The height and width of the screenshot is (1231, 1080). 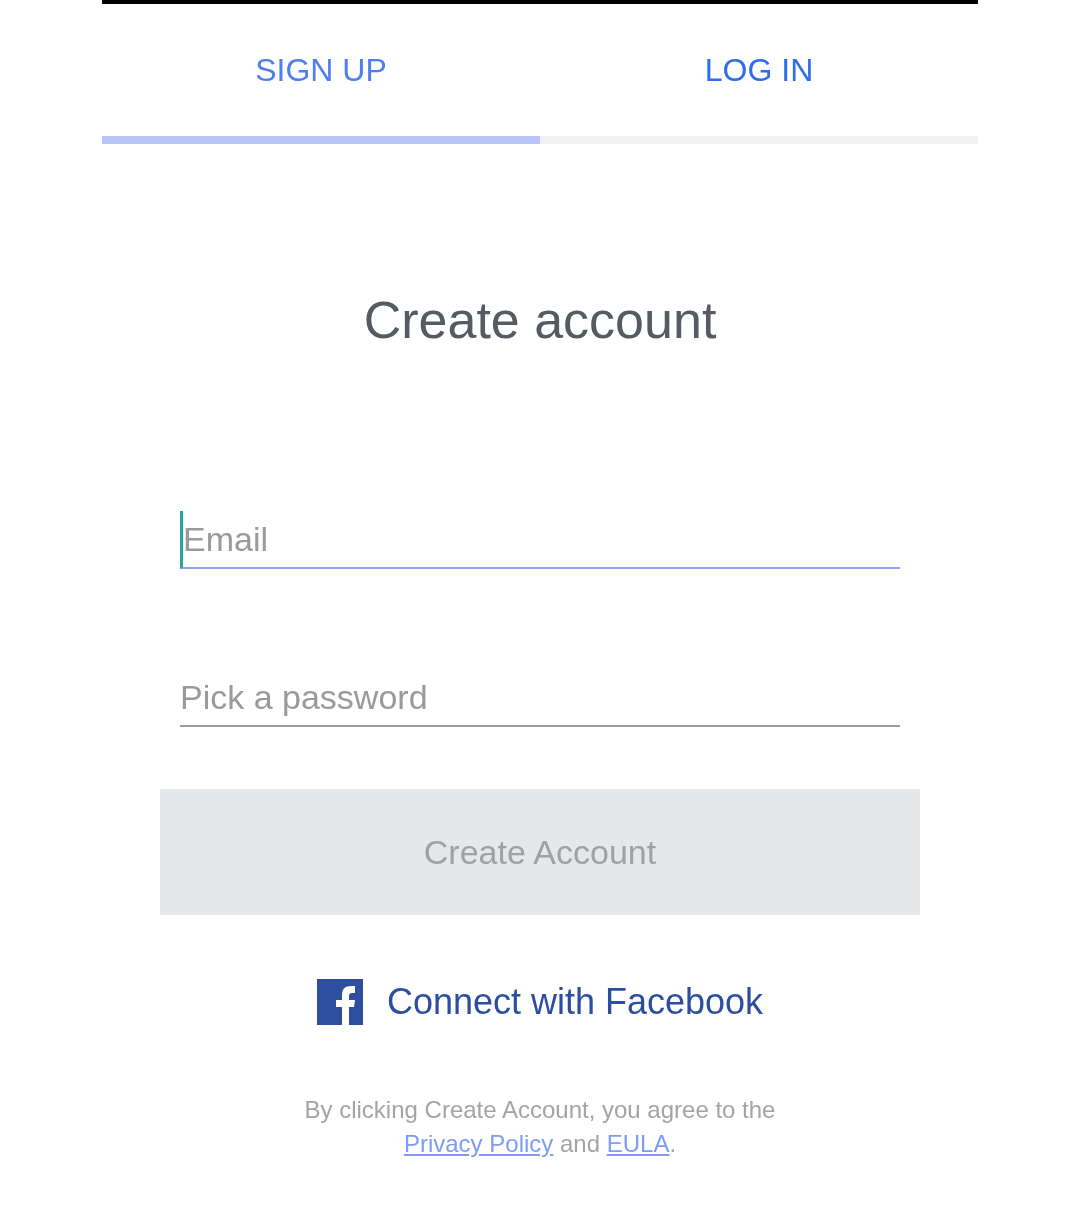 I want to click on input-field: Pick a password, so click(x=540, y=698).